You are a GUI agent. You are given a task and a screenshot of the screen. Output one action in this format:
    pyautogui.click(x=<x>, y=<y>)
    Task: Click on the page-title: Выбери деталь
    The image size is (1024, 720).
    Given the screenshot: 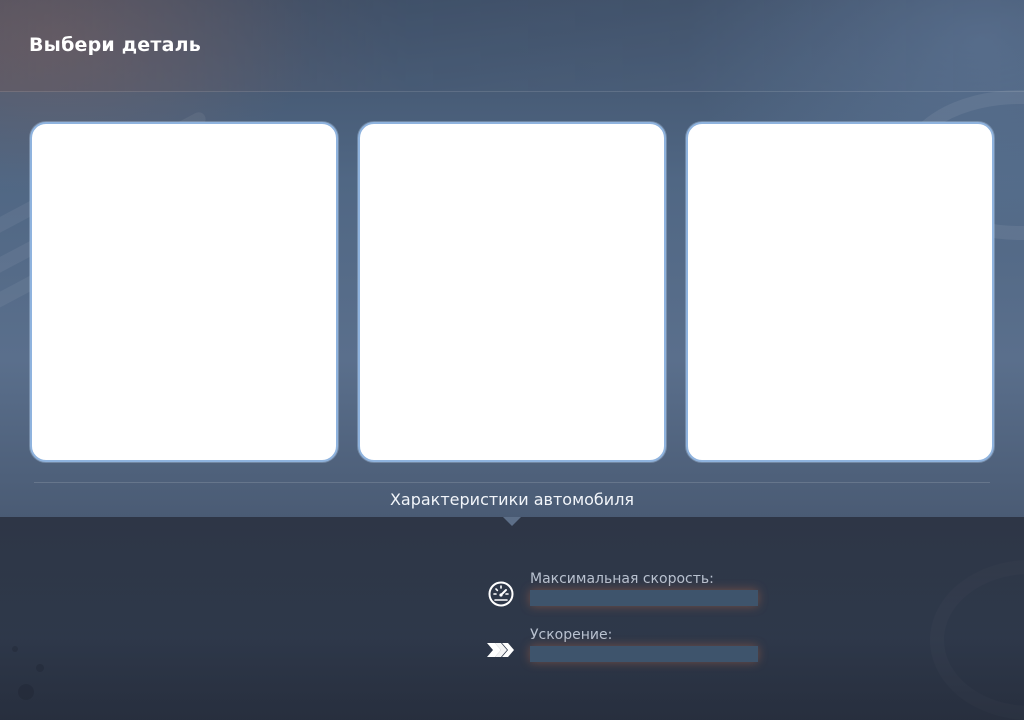 What is the action you would take?
    pyautogui.click(x=115, y=45)
    